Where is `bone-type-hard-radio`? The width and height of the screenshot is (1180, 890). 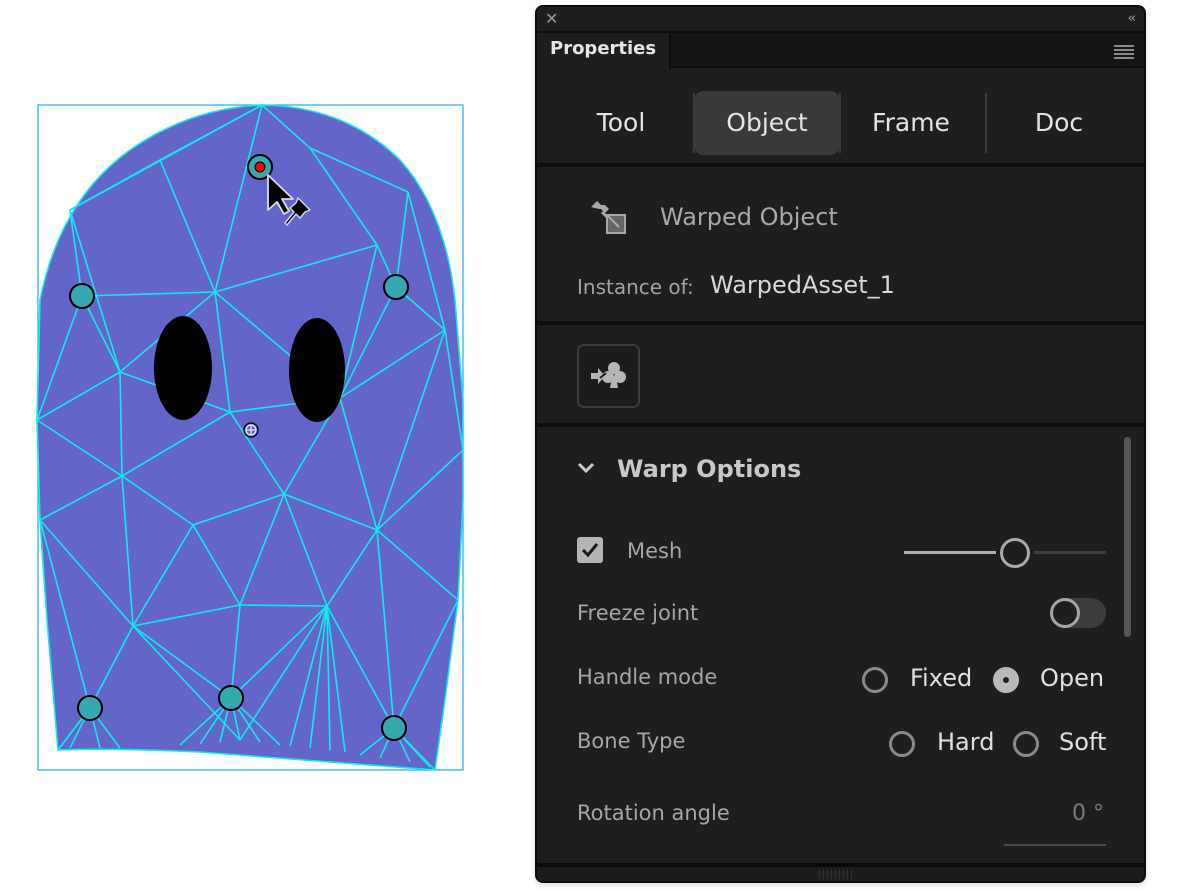 bone-type-hard-radio is located at coordinates (902, 744).